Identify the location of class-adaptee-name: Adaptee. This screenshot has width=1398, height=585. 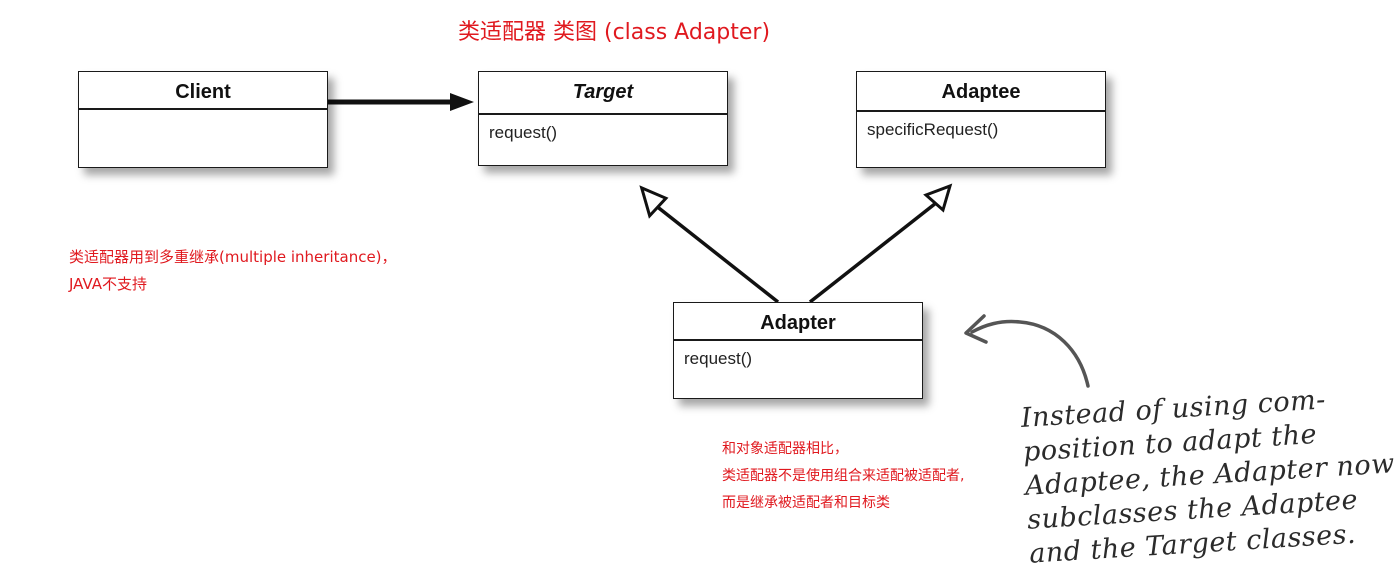
(981, 92).